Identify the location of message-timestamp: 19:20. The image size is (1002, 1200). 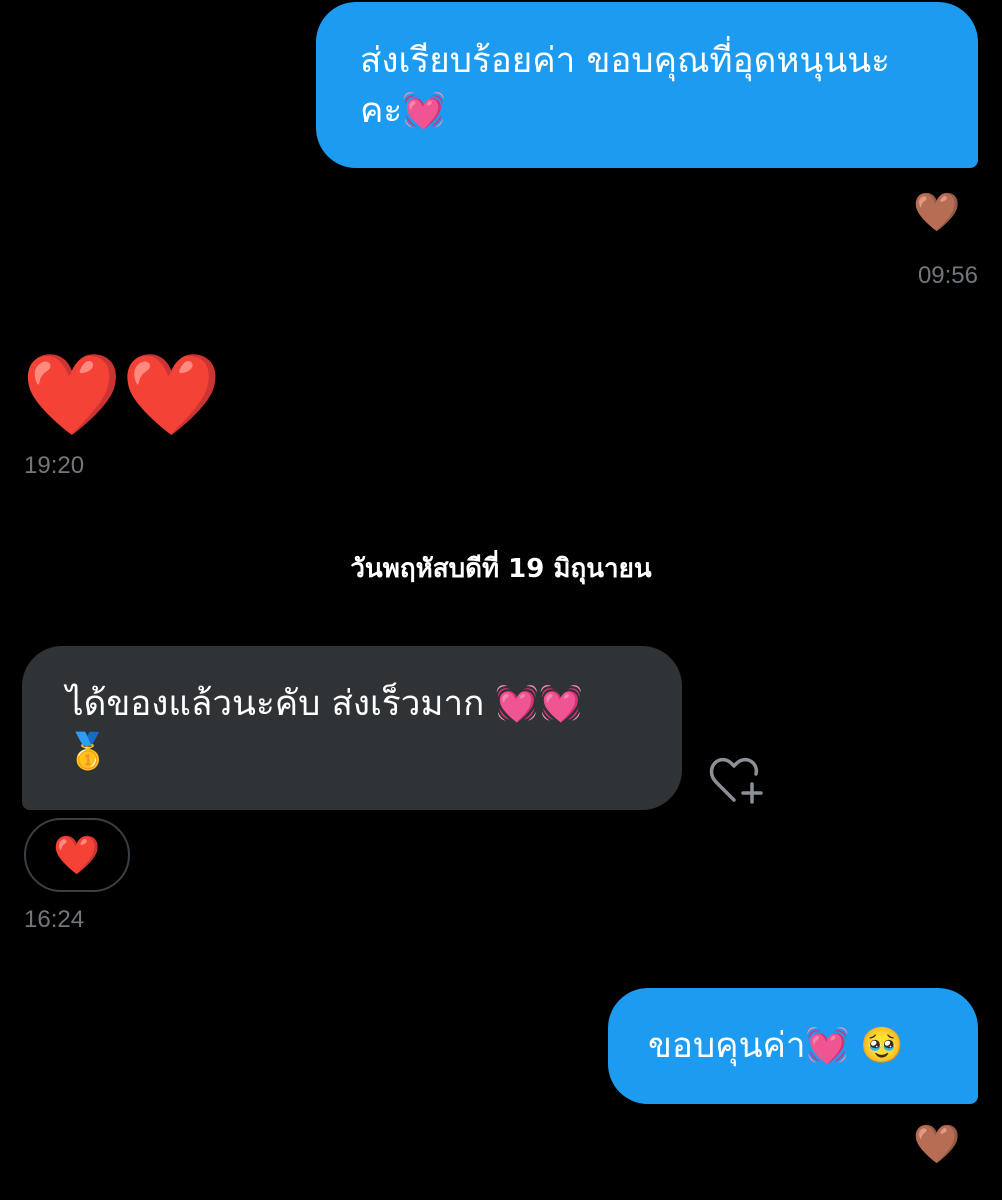
(54, 465).